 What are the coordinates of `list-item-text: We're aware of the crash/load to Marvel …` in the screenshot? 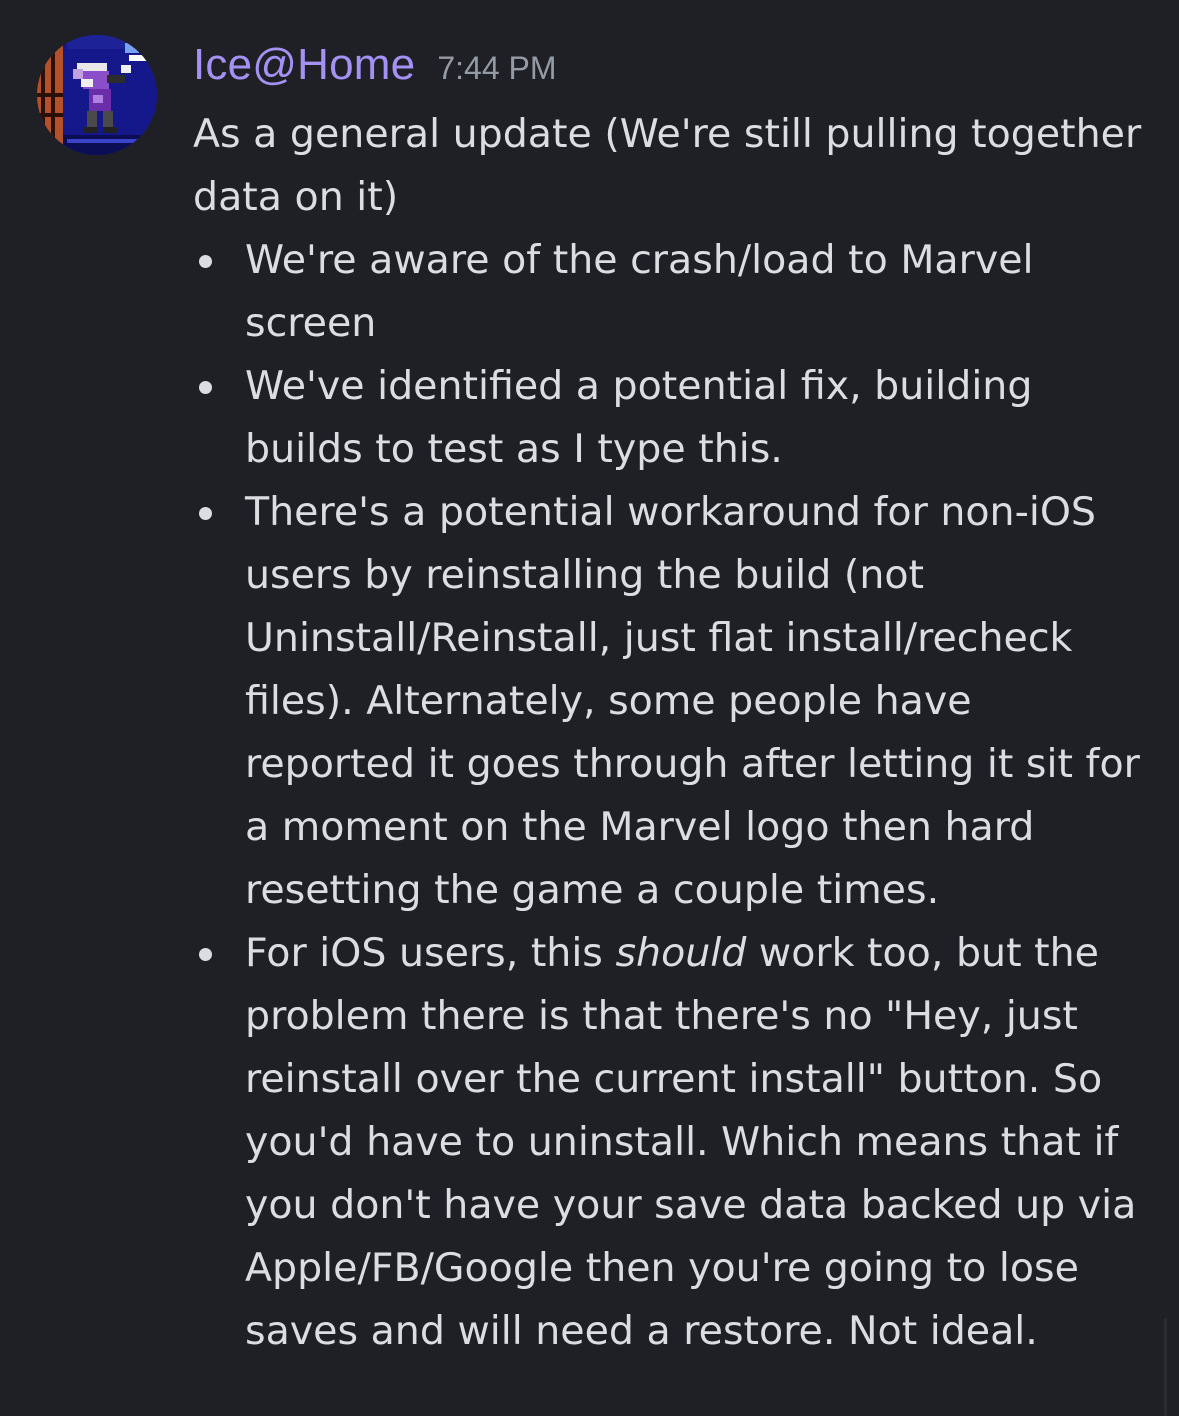 It's located at (639, 291).